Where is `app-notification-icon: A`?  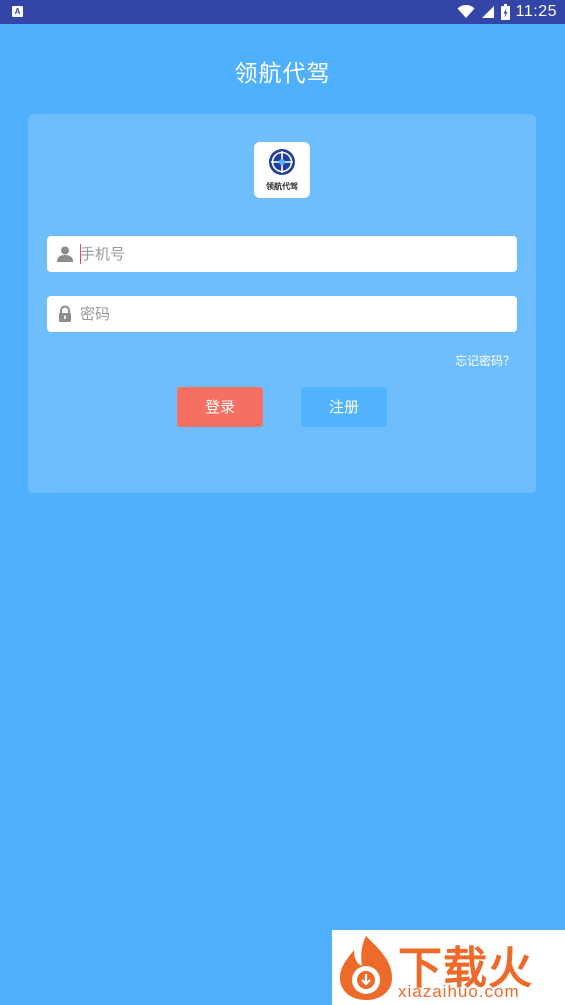
app-notification-icon: A is located at coordinates (17, 11).